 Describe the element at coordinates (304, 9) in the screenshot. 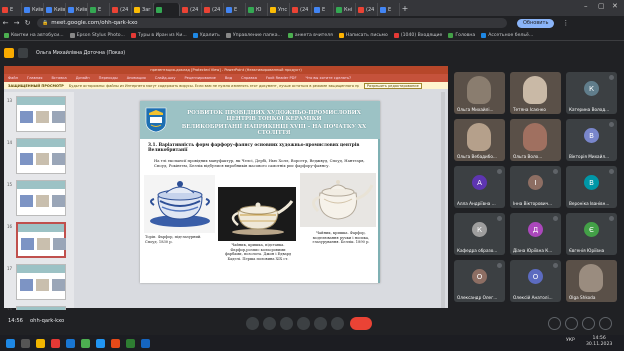

I see `tab-label: (24` at that location.